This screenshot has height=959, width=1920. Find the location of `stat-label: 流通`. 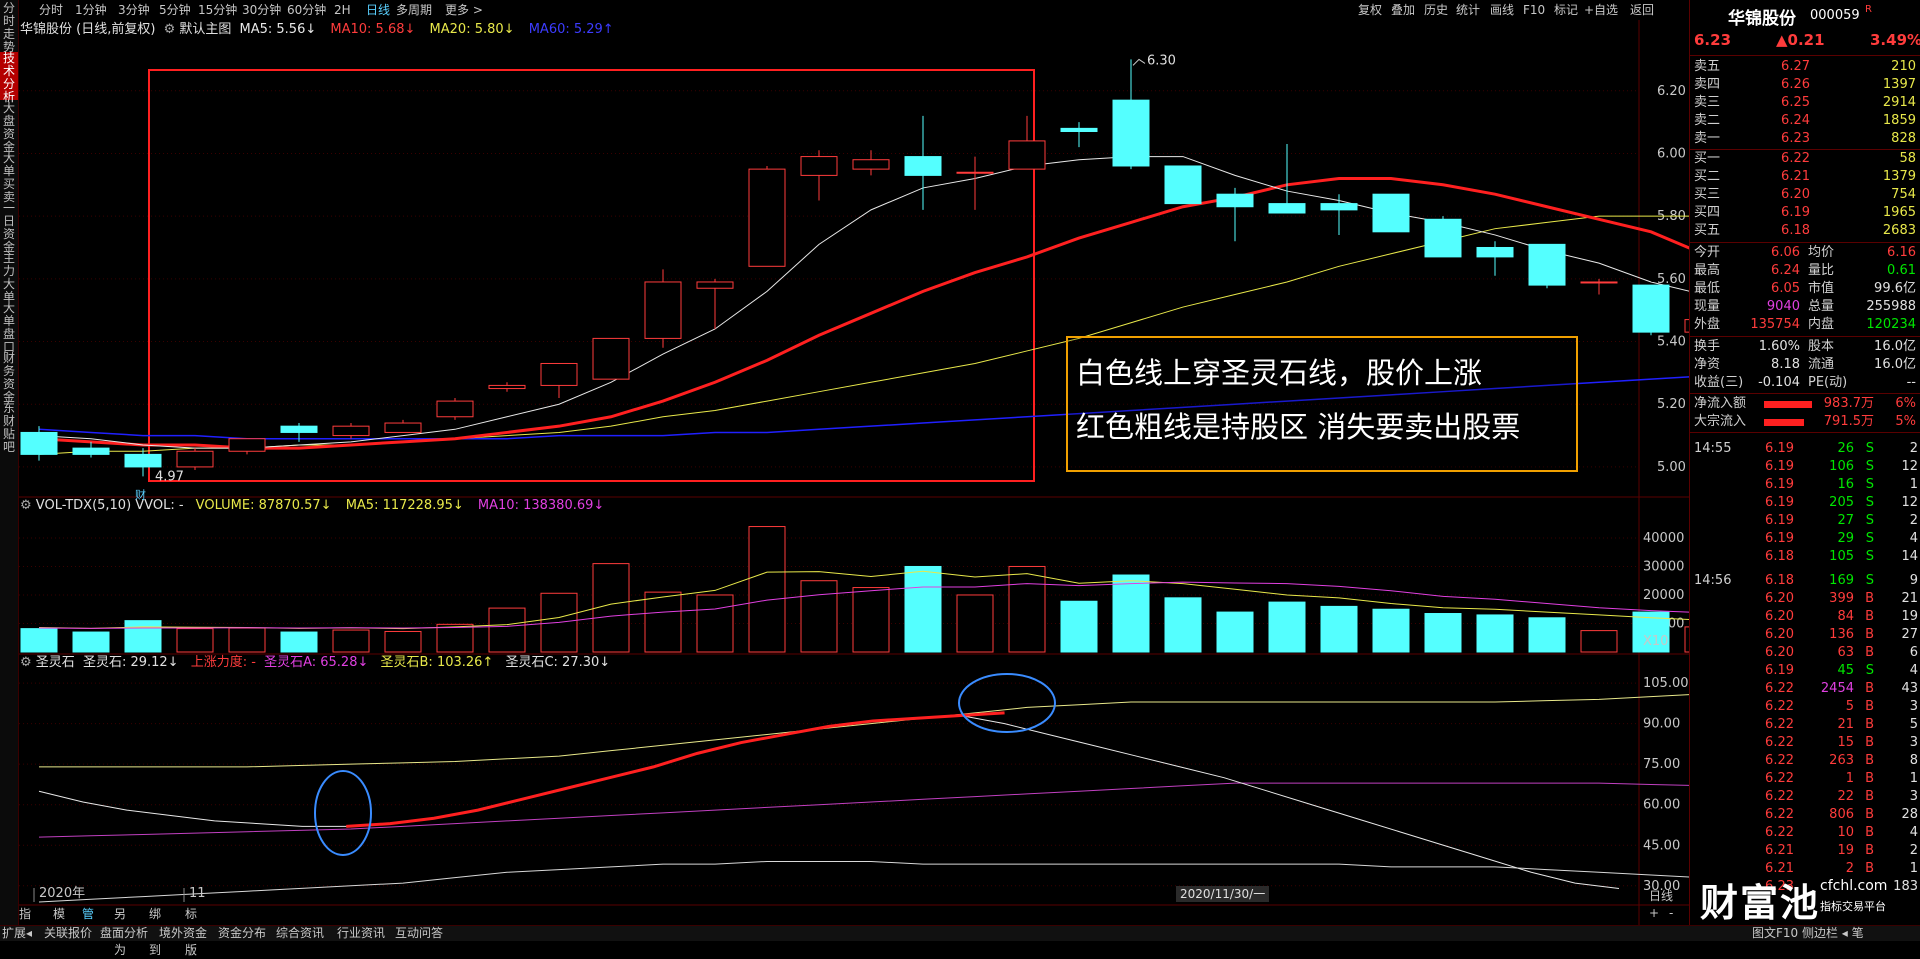

stat-label: 流通 is located at coordinates (1821, 364).